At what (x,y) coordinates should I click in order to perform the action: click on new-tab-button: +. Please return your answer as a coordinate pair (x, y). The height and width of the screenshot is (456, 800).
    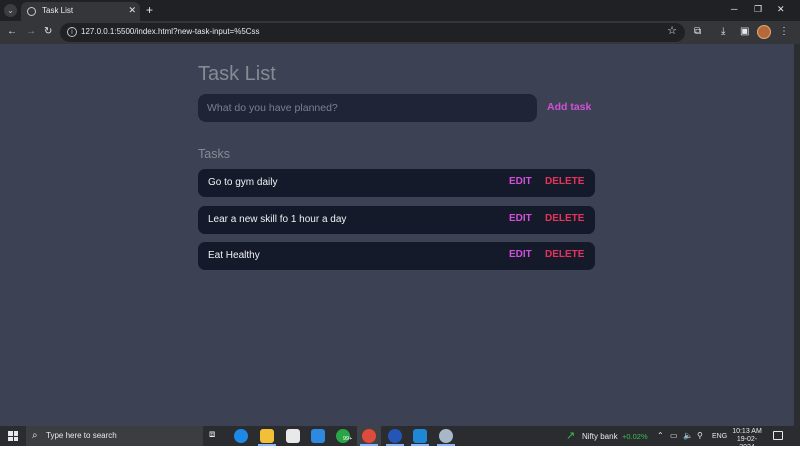
    Looking at the image, I should click on (149, 10).